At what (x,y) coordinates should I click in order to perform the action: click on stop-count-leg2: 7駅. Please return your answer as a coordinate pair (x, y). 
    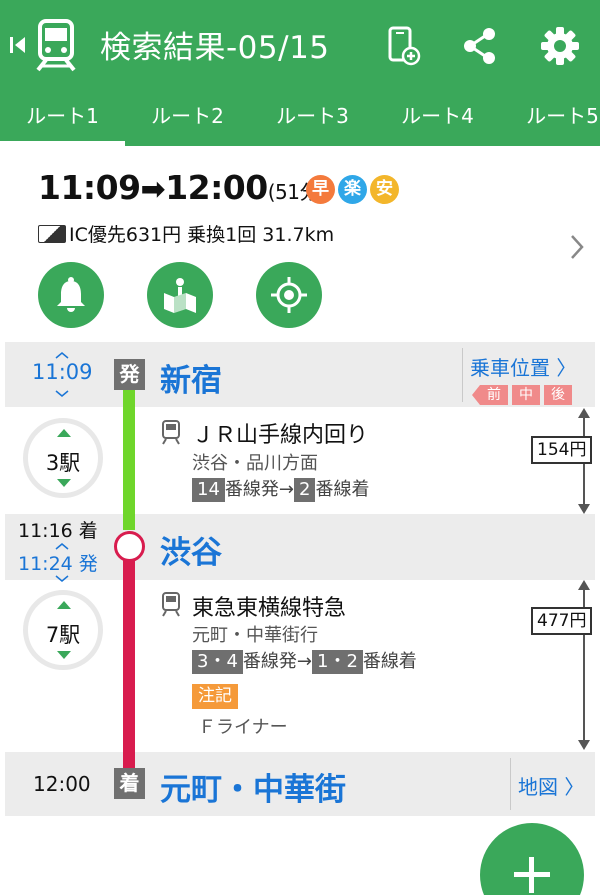
    Looking at the image, I should click on (63, 630).